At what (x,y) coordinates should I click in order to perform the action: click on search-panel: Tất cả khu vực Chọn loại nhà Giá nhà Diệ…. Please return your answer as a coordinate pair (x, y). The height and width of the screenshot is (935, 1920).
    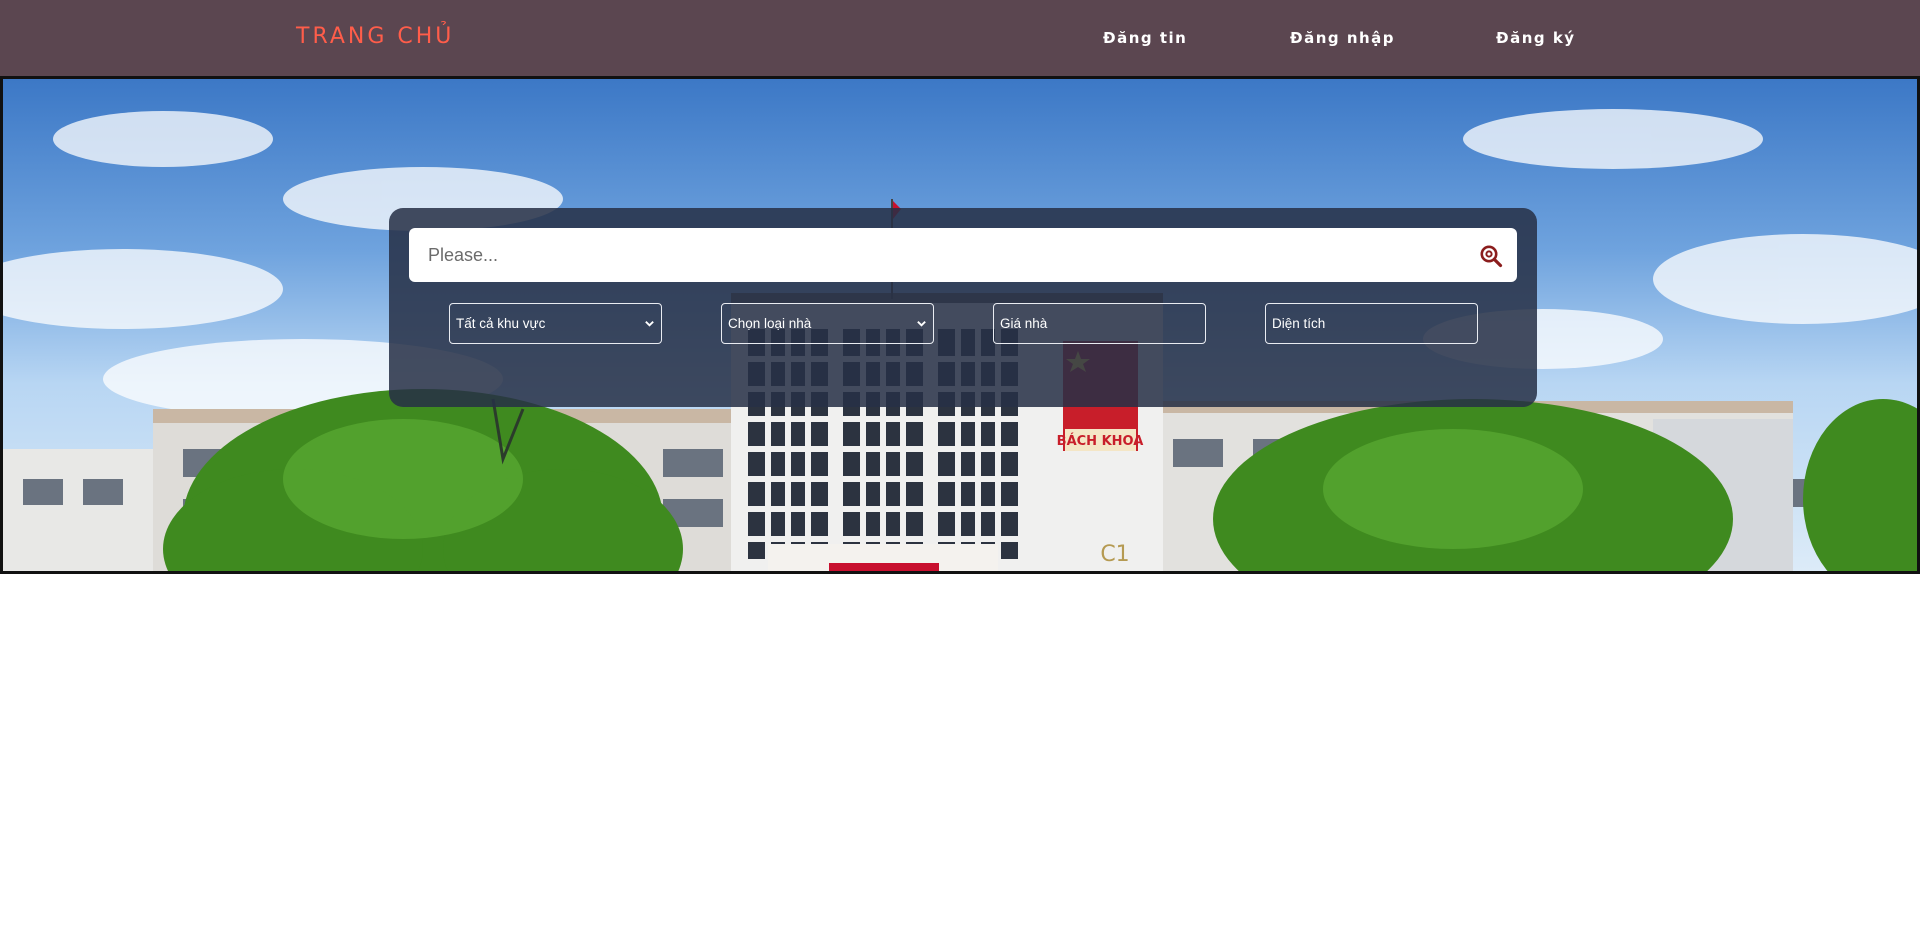
    Looking at the image, I should click on (963, 307).